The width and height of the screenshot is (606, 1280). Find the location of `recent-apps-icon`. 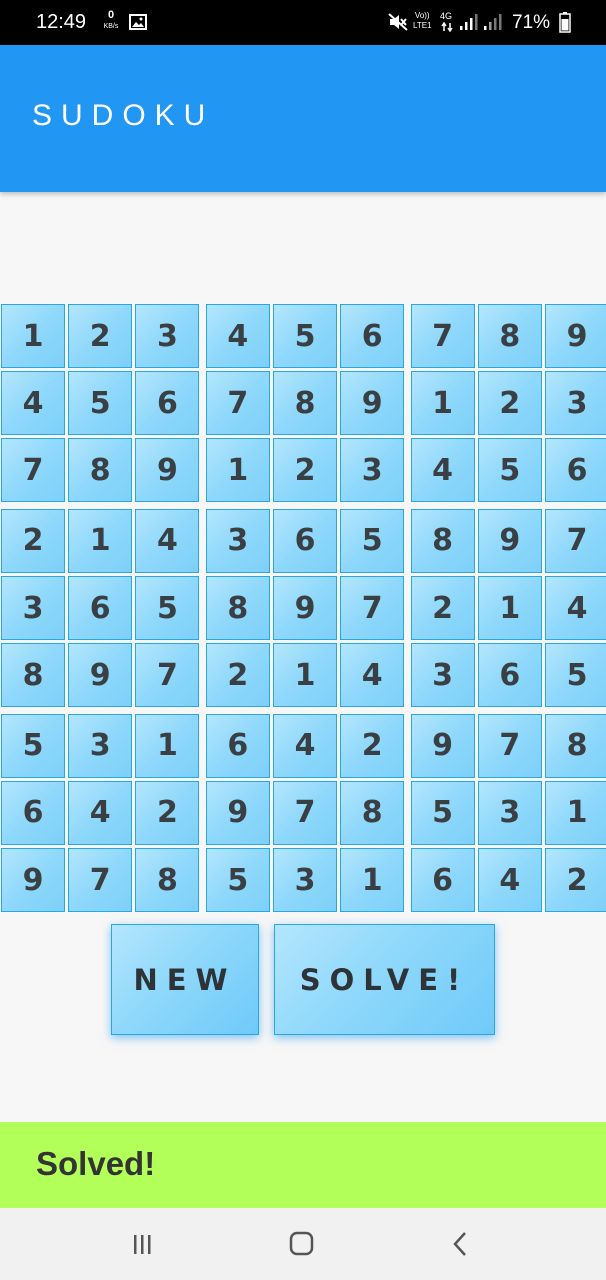

recent-apps-icon is located at coordinates (142, 1244).